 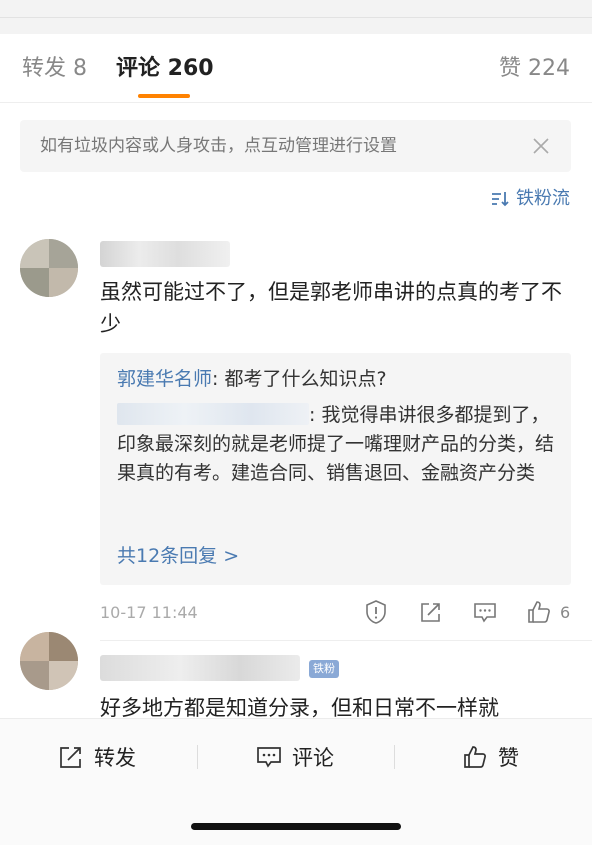 I want to click on tab-repost: 转发 8, so click(x=54, y=69).